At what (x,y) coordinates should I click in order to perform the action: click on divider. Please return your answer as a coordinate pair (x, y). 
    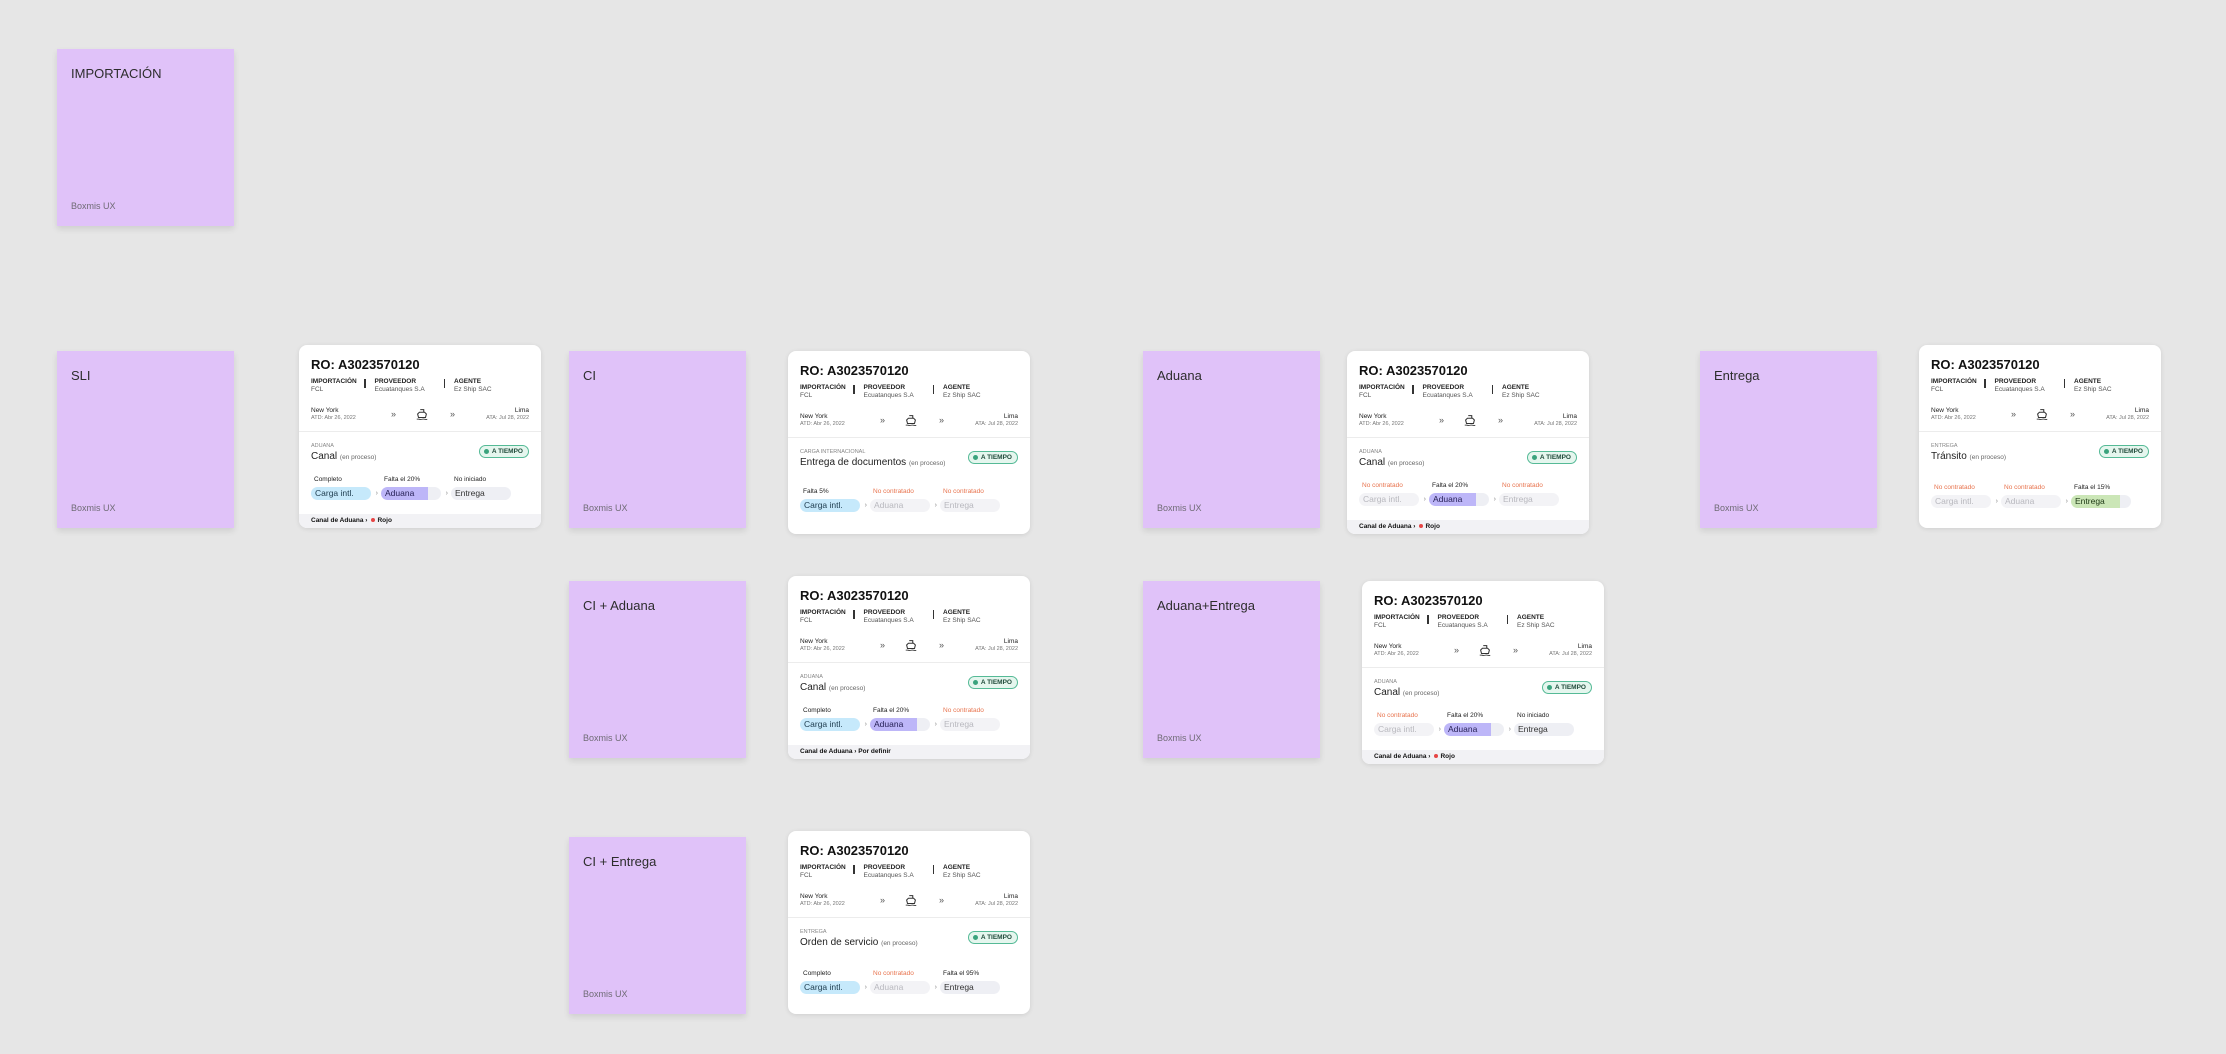
    Looking at the image, I should click on (909, 437).